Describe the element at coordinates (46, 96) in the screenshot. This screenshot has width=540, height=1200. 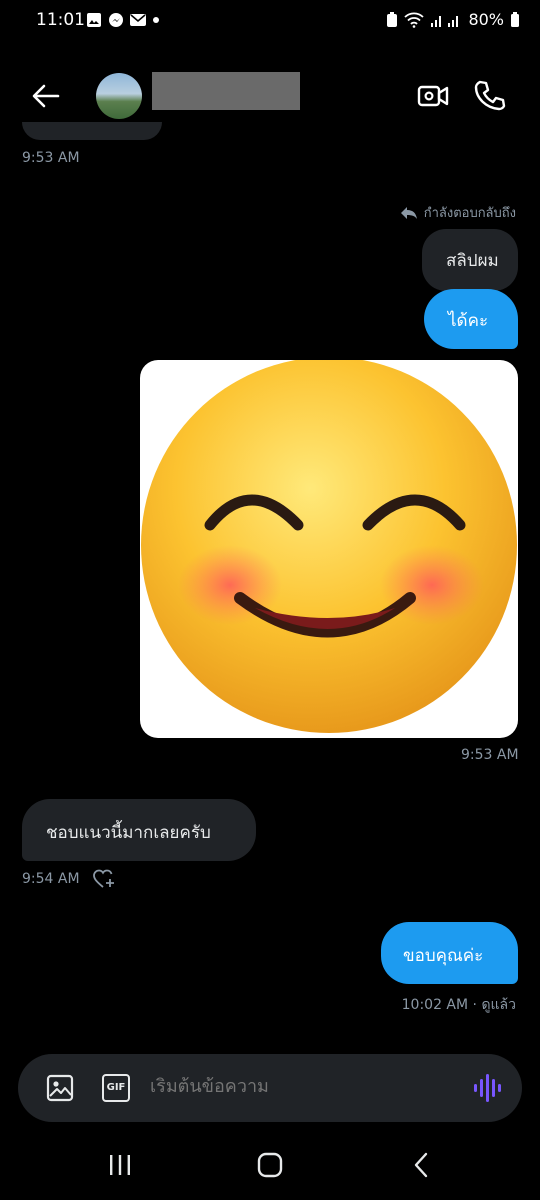
I see `back-arrow-icon` at that location.